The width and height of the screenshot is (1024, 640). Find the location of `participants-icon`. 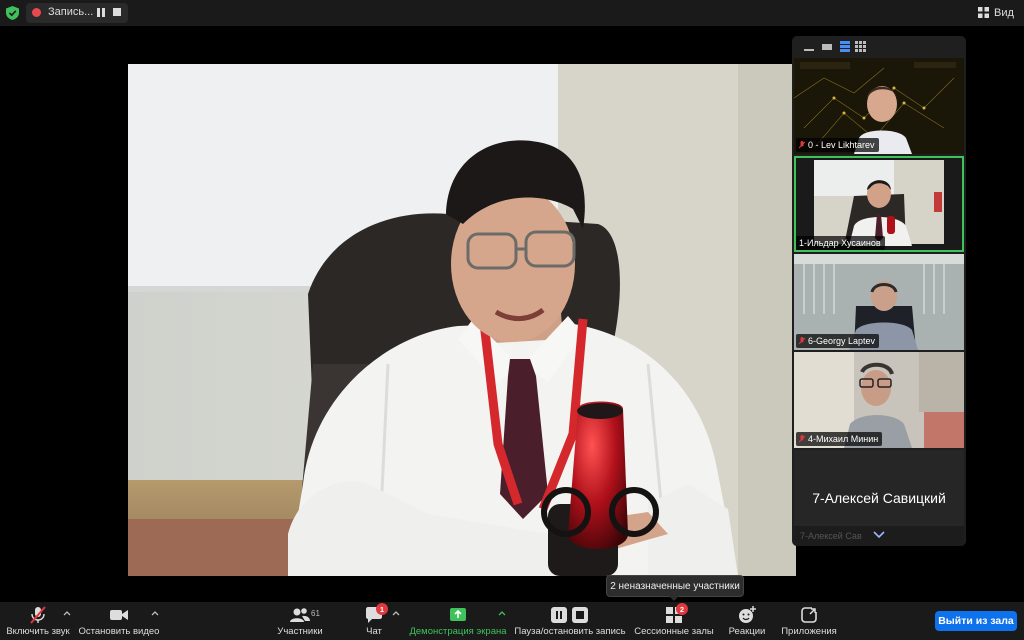

participants-icon is located at coordinates (300, 615).